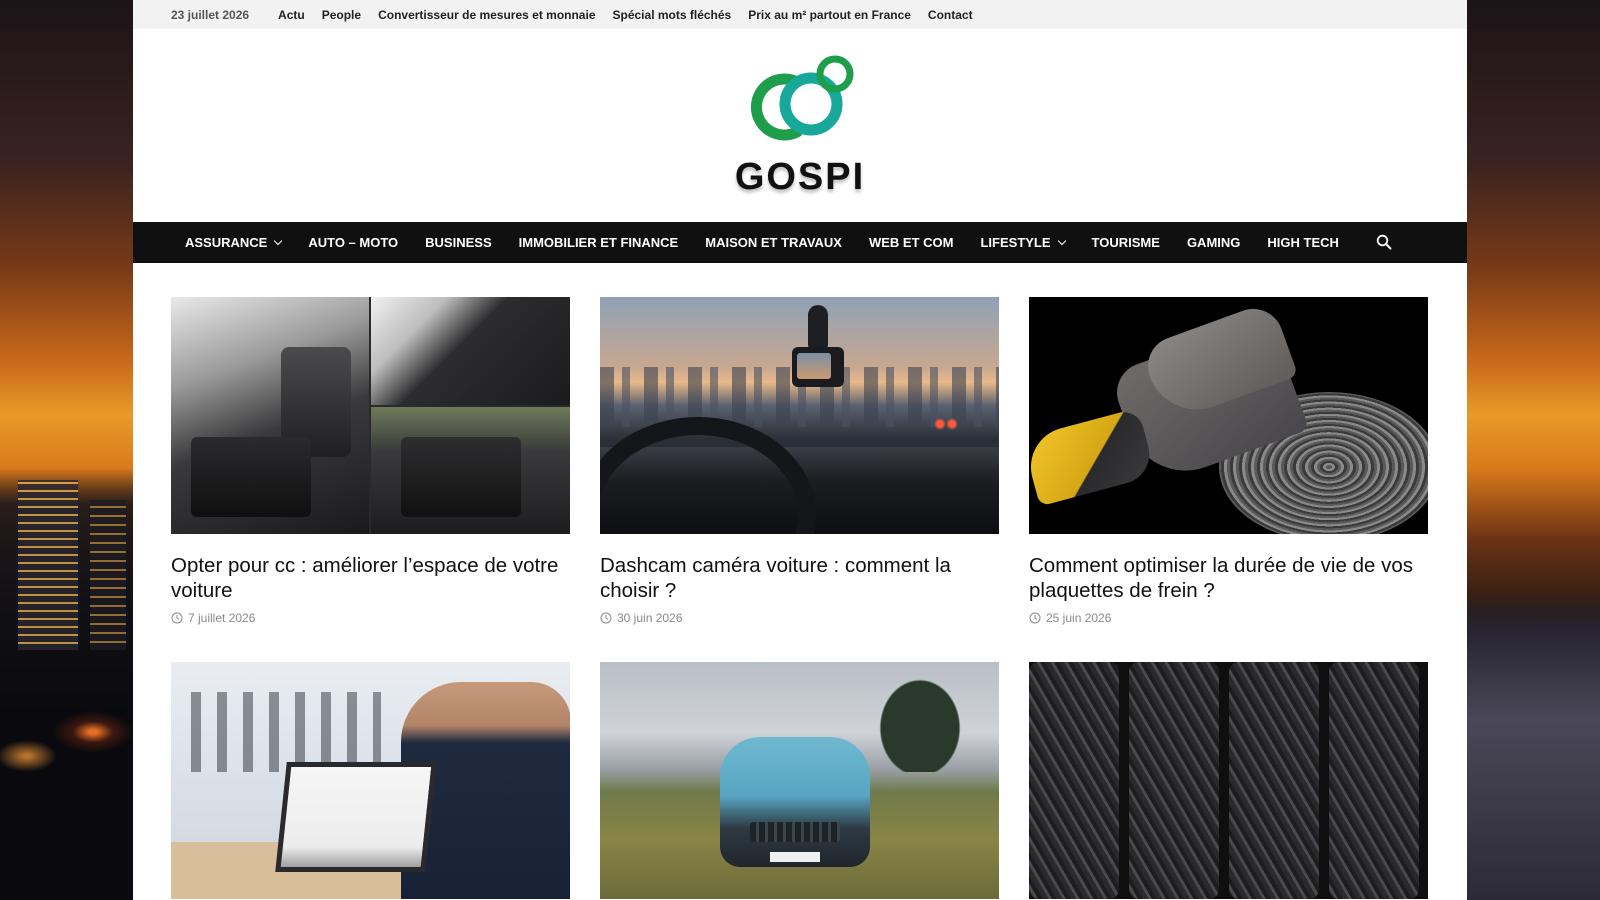  What do you see at coordinates (1228, 415) in the screenshot?
I see `article-image-brake-pads` at bounding box center [1228, 415].